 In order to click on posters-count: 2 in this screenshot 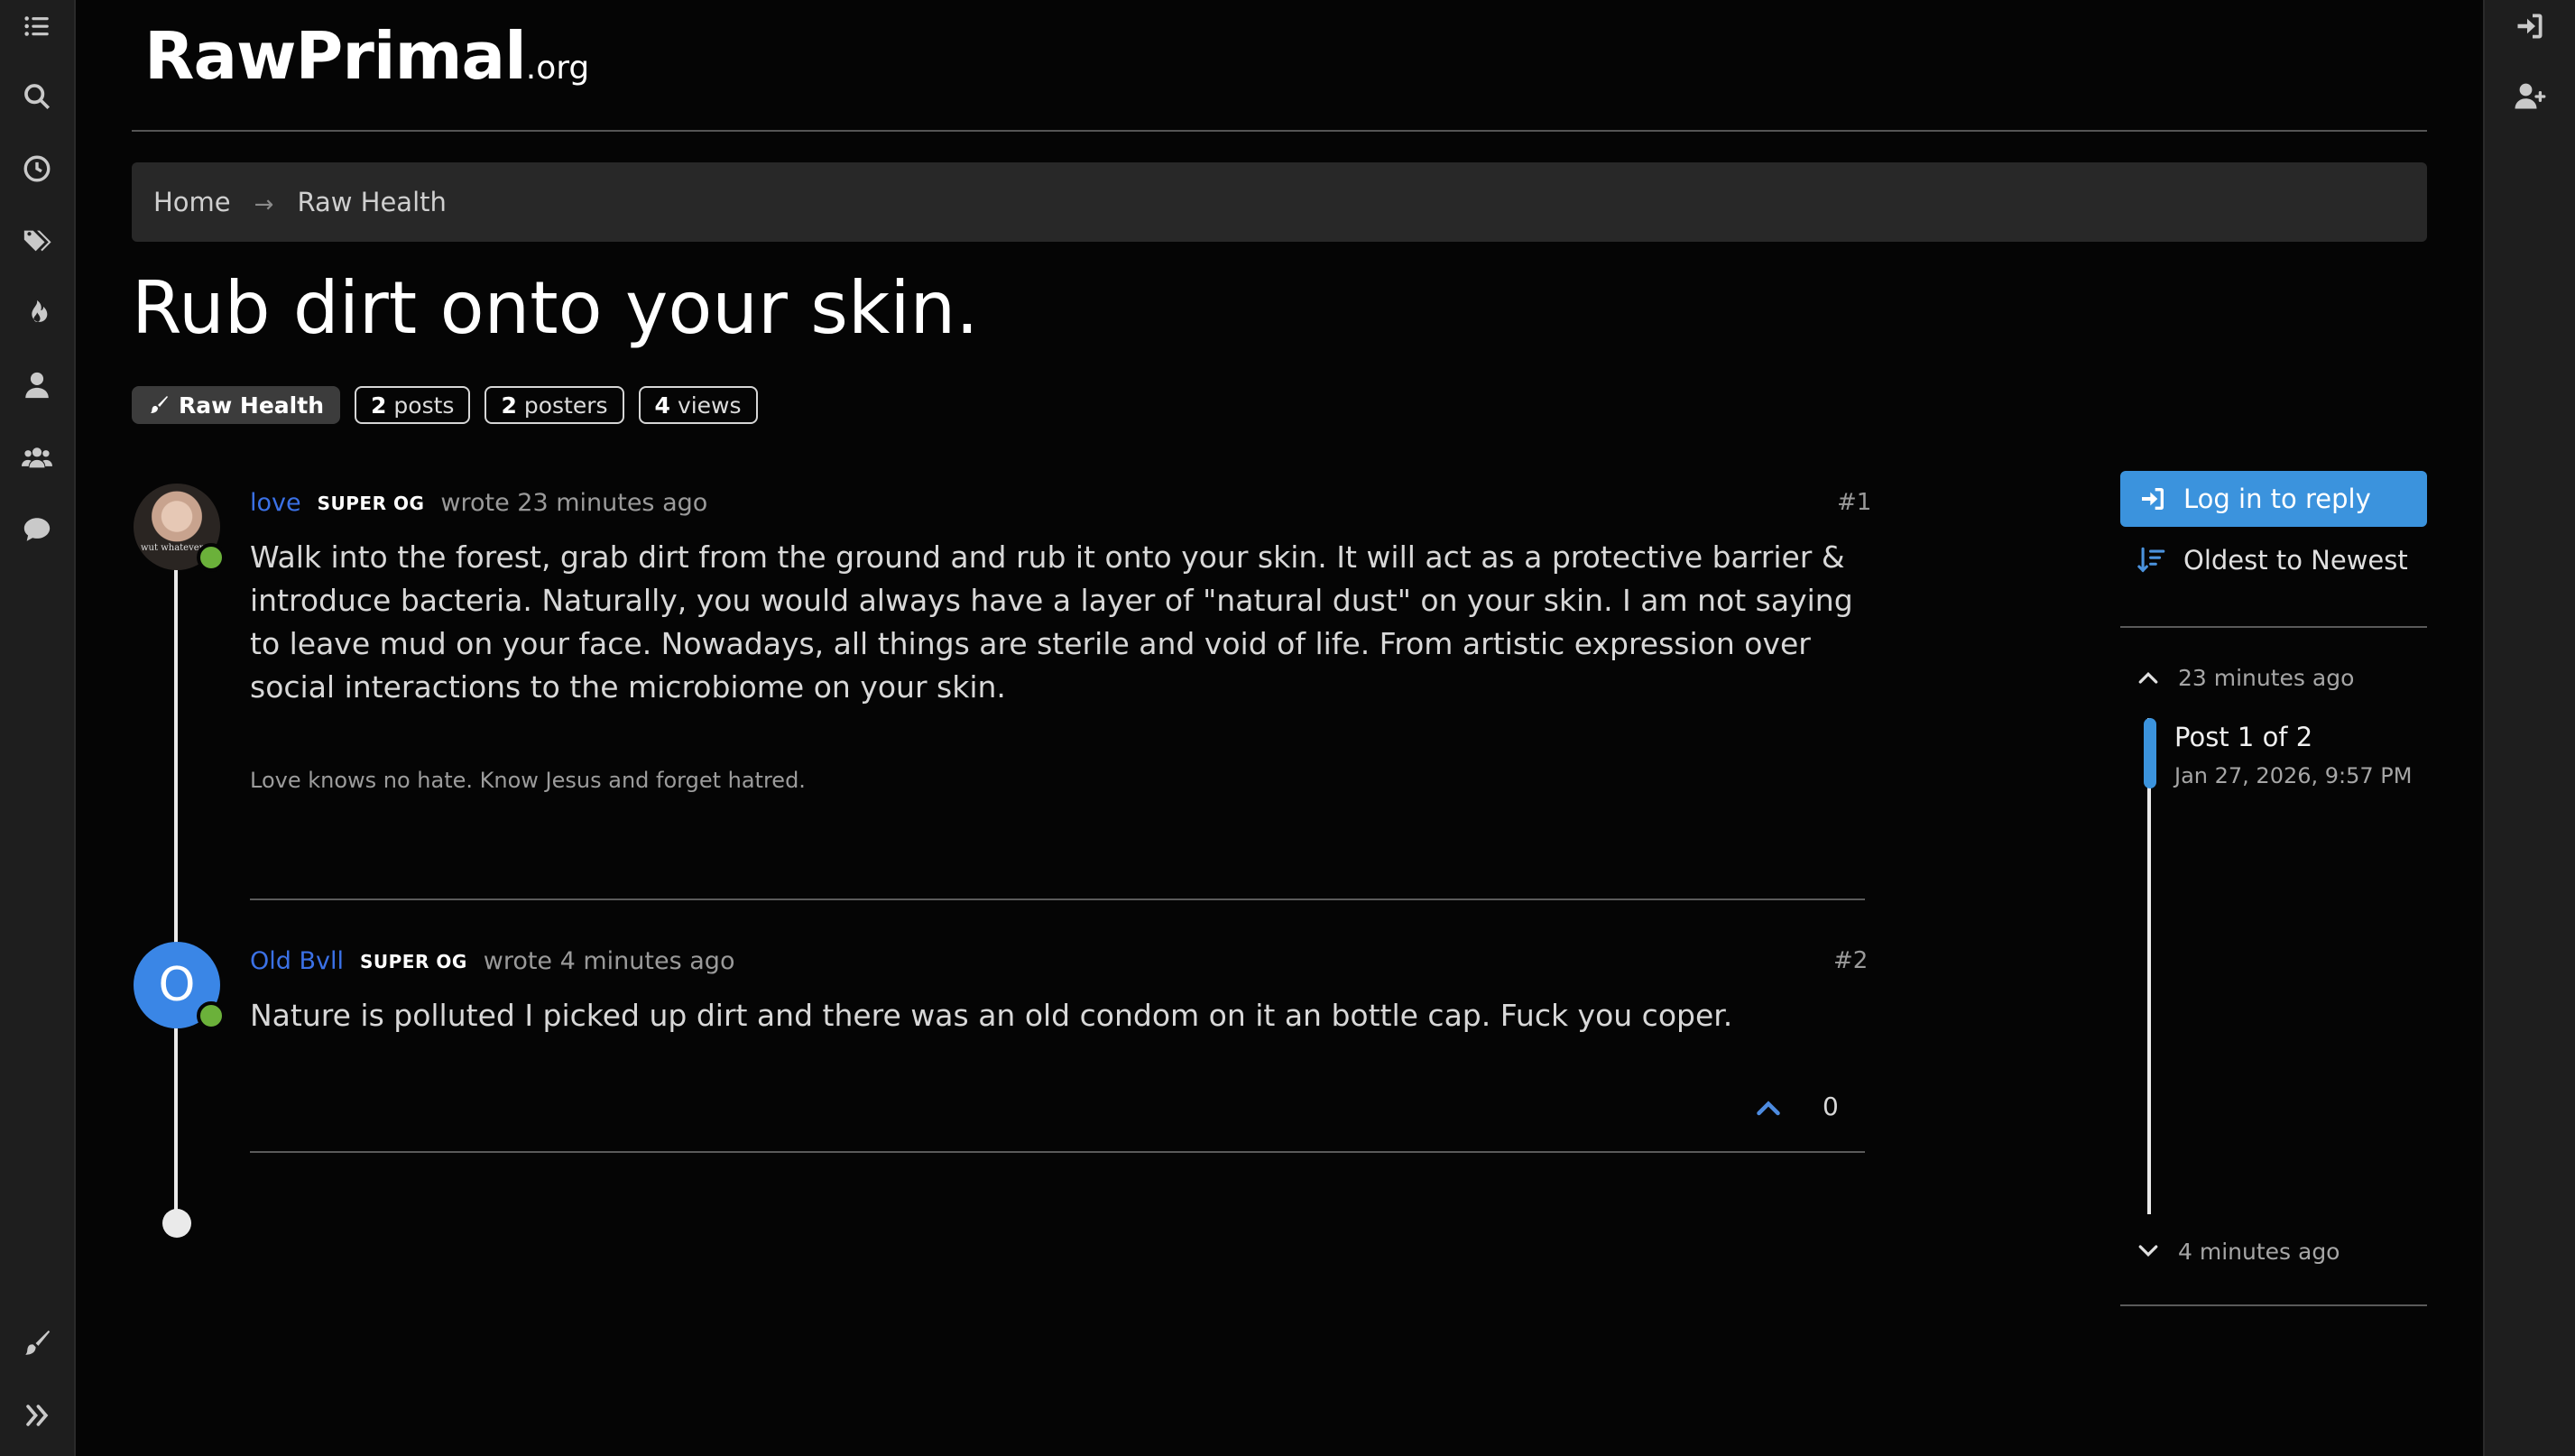, I will do `click(509, 405)`.